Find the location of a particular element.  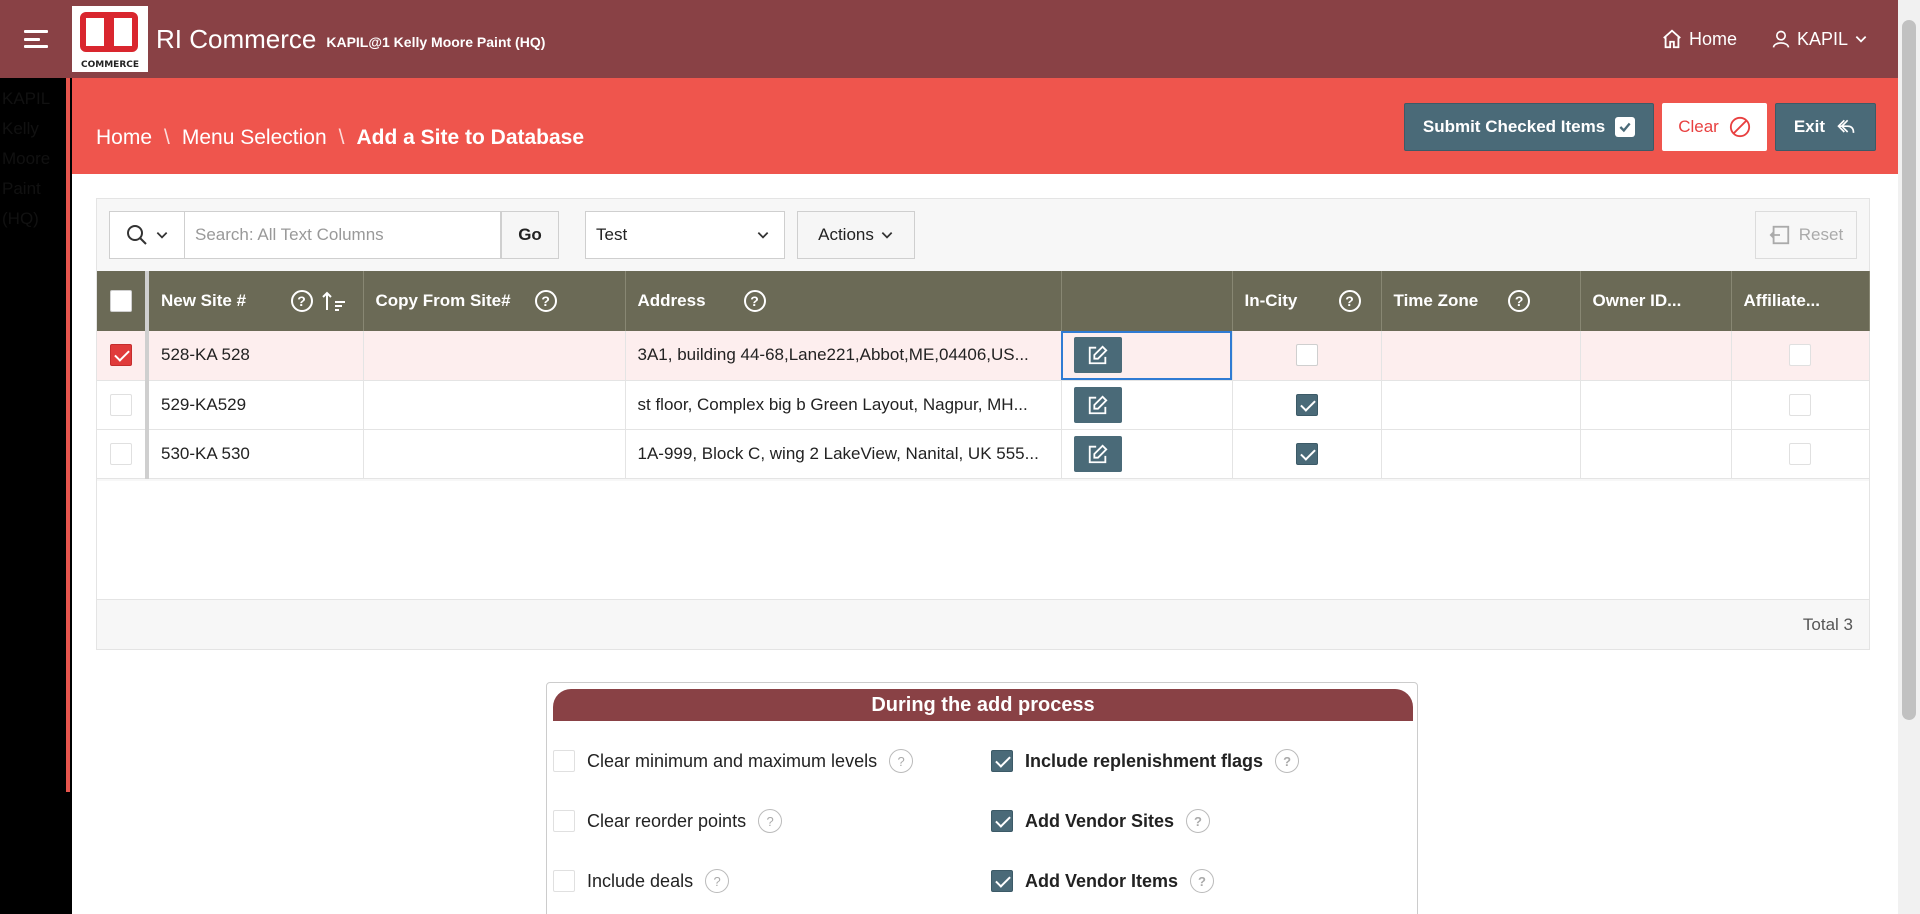

option-label: Add Vendor Items is located at coordinates (1102, 880).